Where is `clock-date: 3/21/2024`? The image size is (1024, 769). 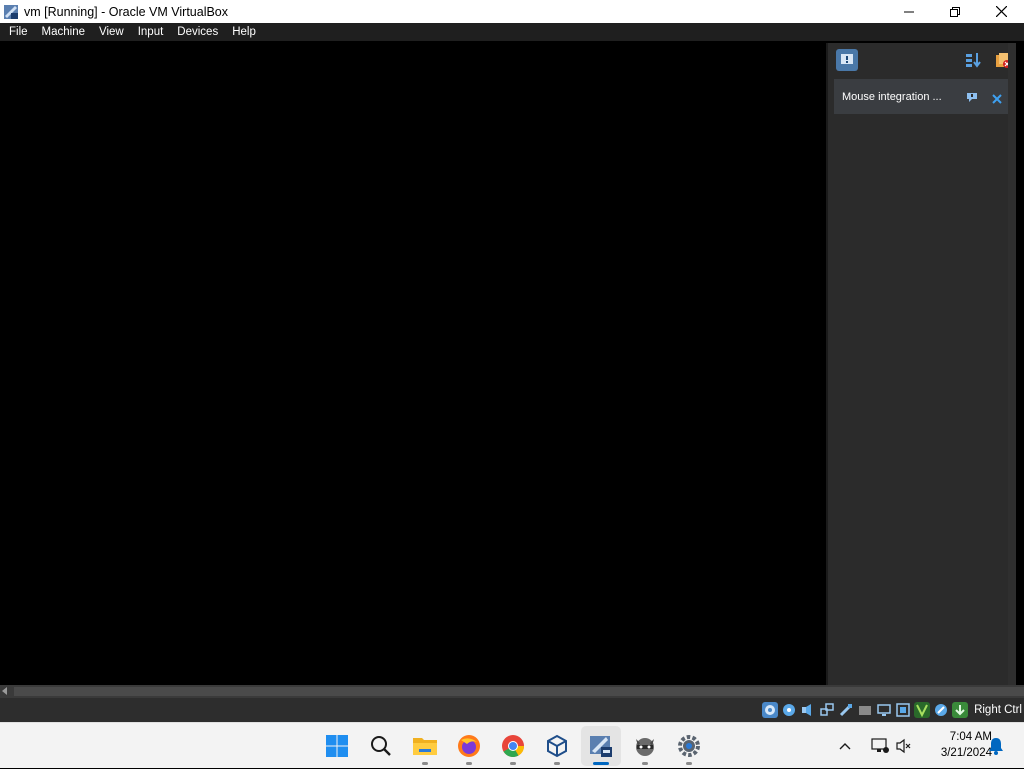 clock-date: 3/21/2024 is located at coordinates (966, 753).